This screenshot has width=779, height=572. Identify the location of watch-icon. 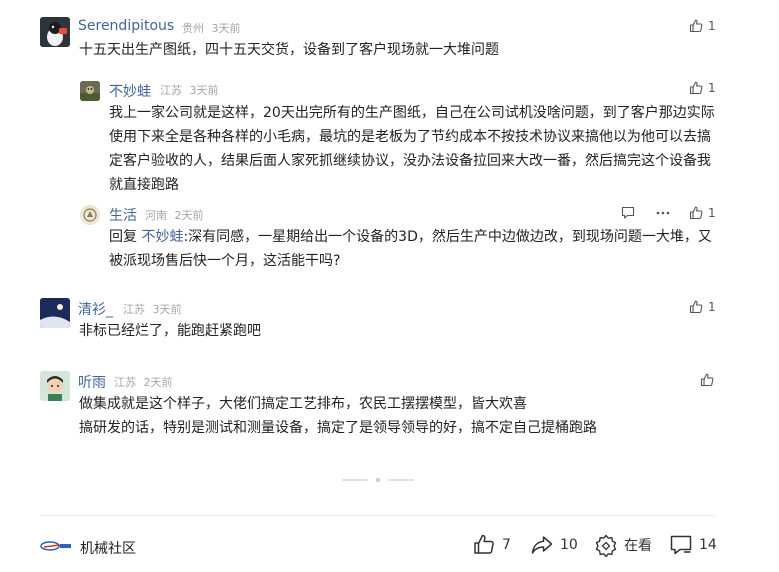
(606, 545).